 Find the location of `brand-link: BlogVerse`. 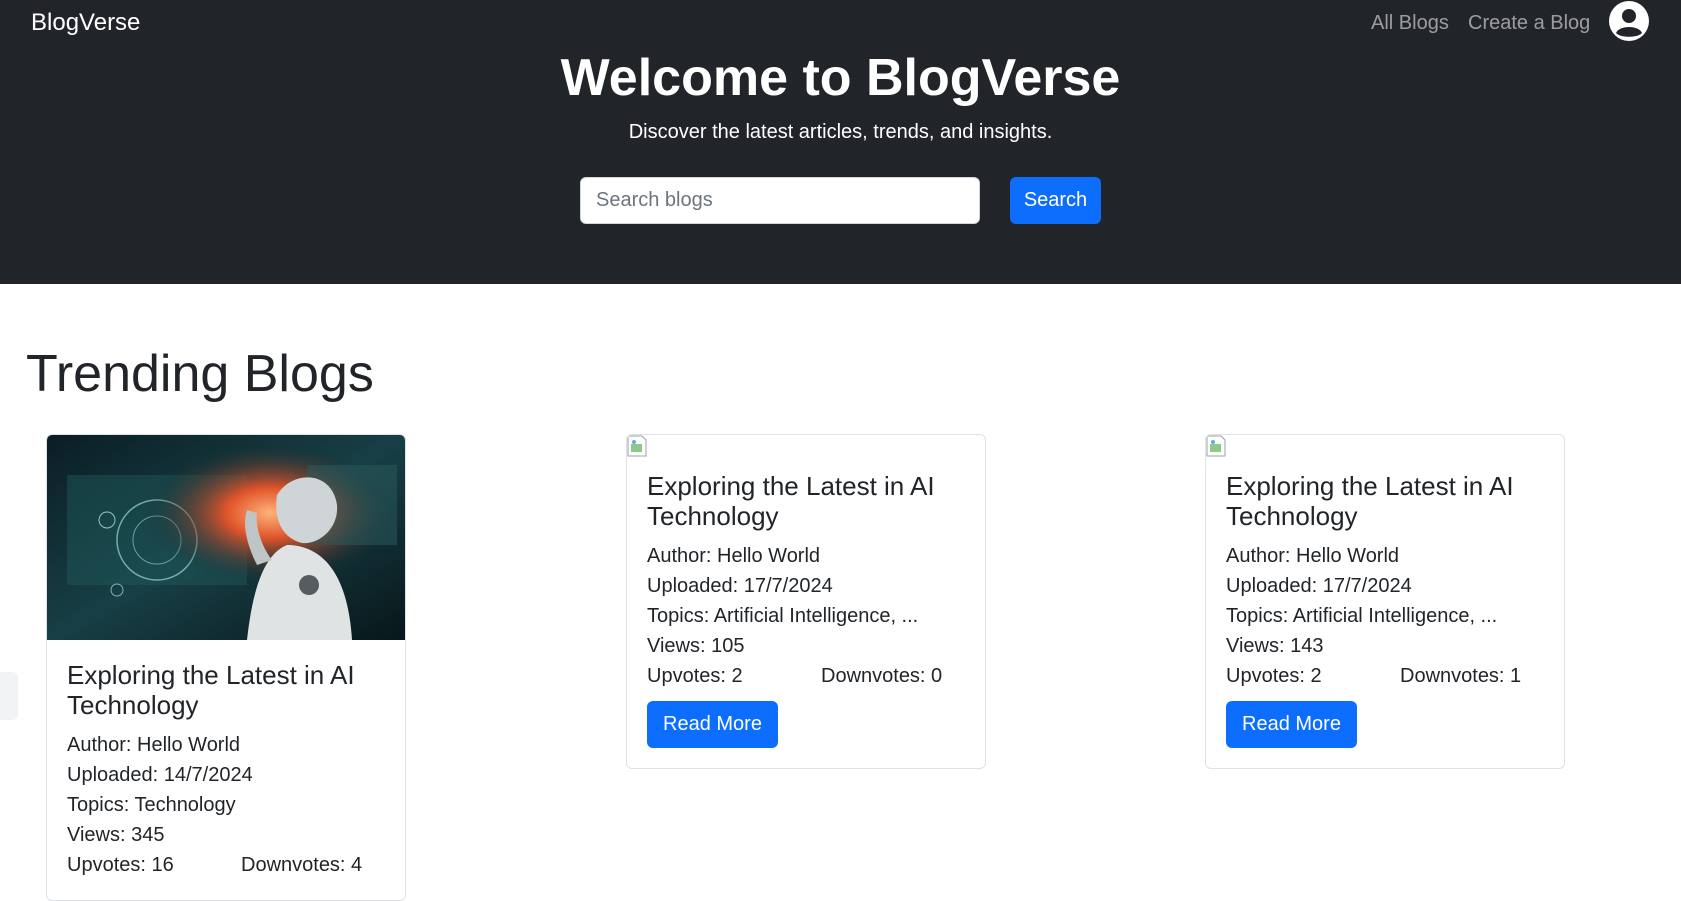

brand-link: BlogVerse is located at coordinates (85, 23).